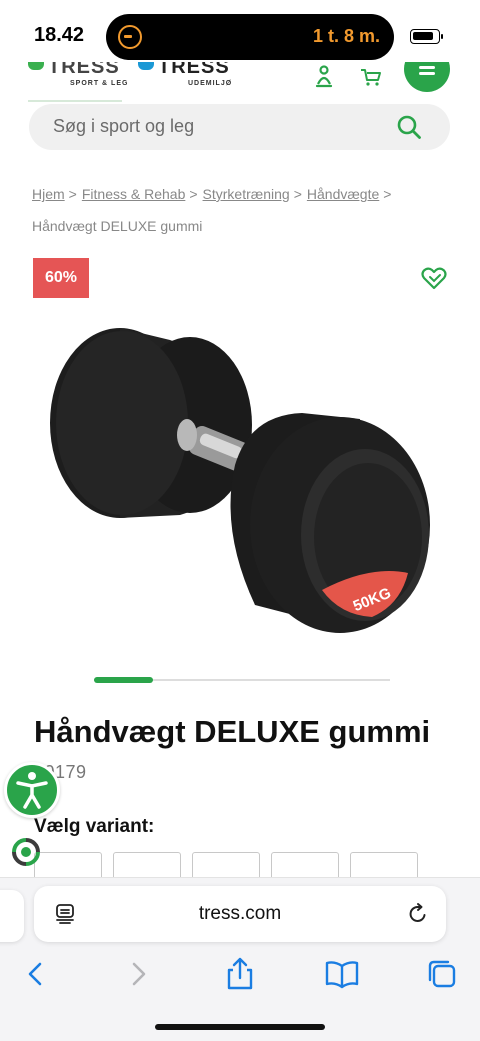  I want to click on search-bar, so click(239, 127).